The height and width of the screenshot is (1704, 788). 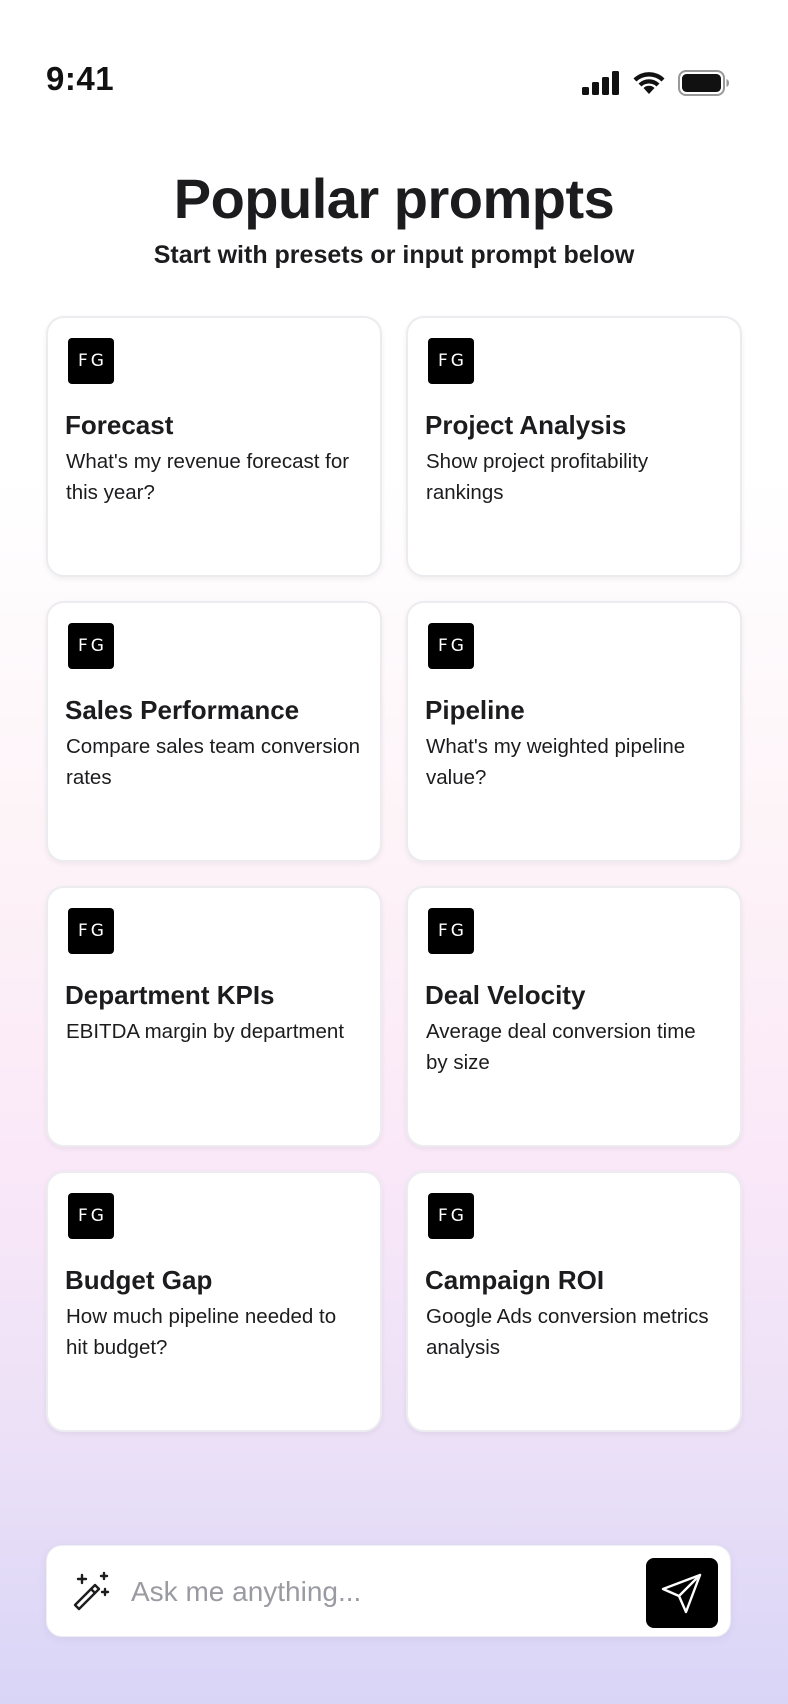 What do you see at coordinates (119, 425) in the screenshot?
I see `prompt-title: Forecast` at bounding box center [119, 425].